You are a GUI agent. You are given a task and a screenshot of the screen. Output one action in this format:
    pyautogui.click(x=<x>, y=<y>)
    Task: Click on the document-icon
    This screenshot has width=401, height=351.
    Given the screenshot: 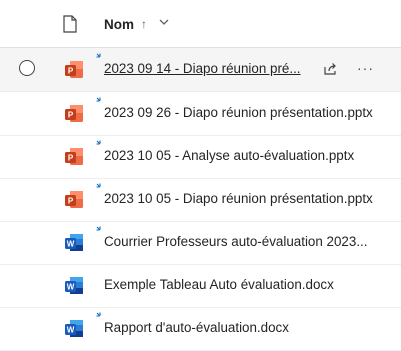 What is the action you would take?
    pyautogui.click(x=70, y=24)
    